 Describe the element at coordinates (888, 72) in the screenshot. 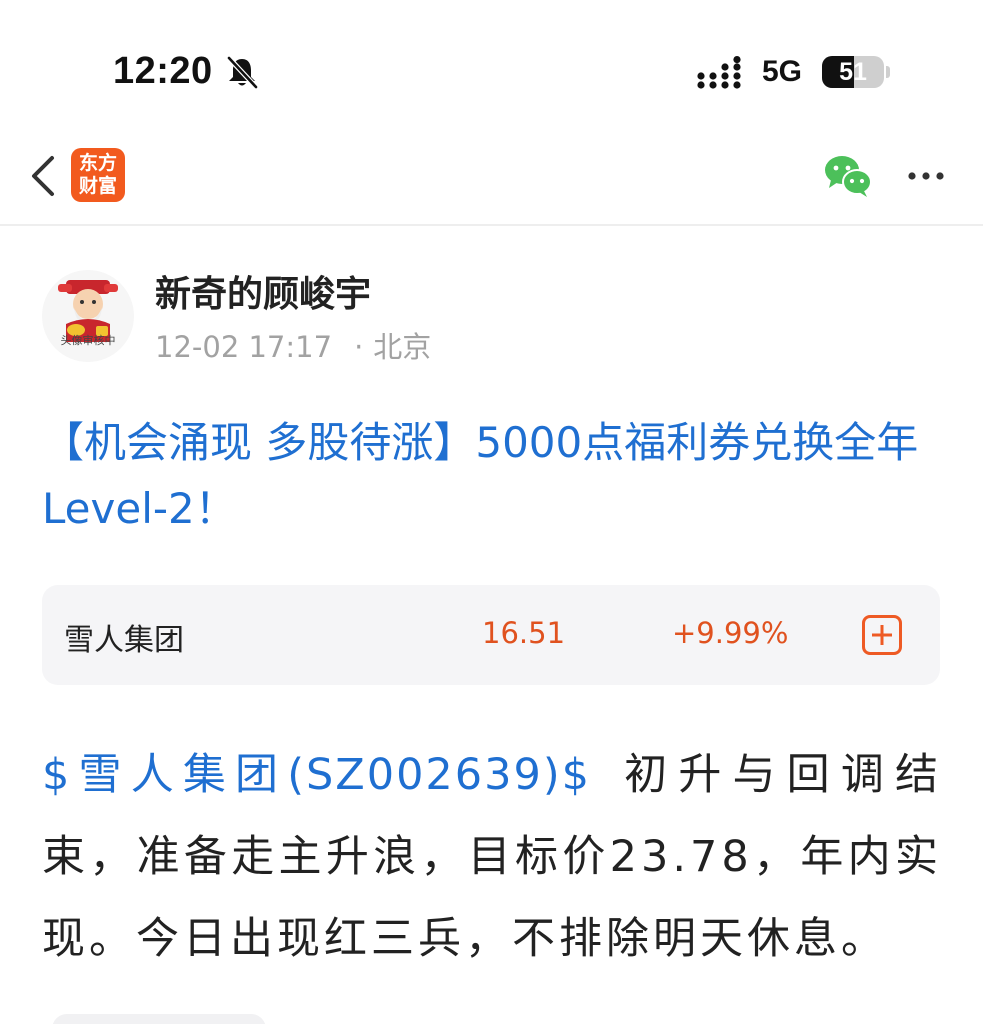

I see `battery-nub` at that location.